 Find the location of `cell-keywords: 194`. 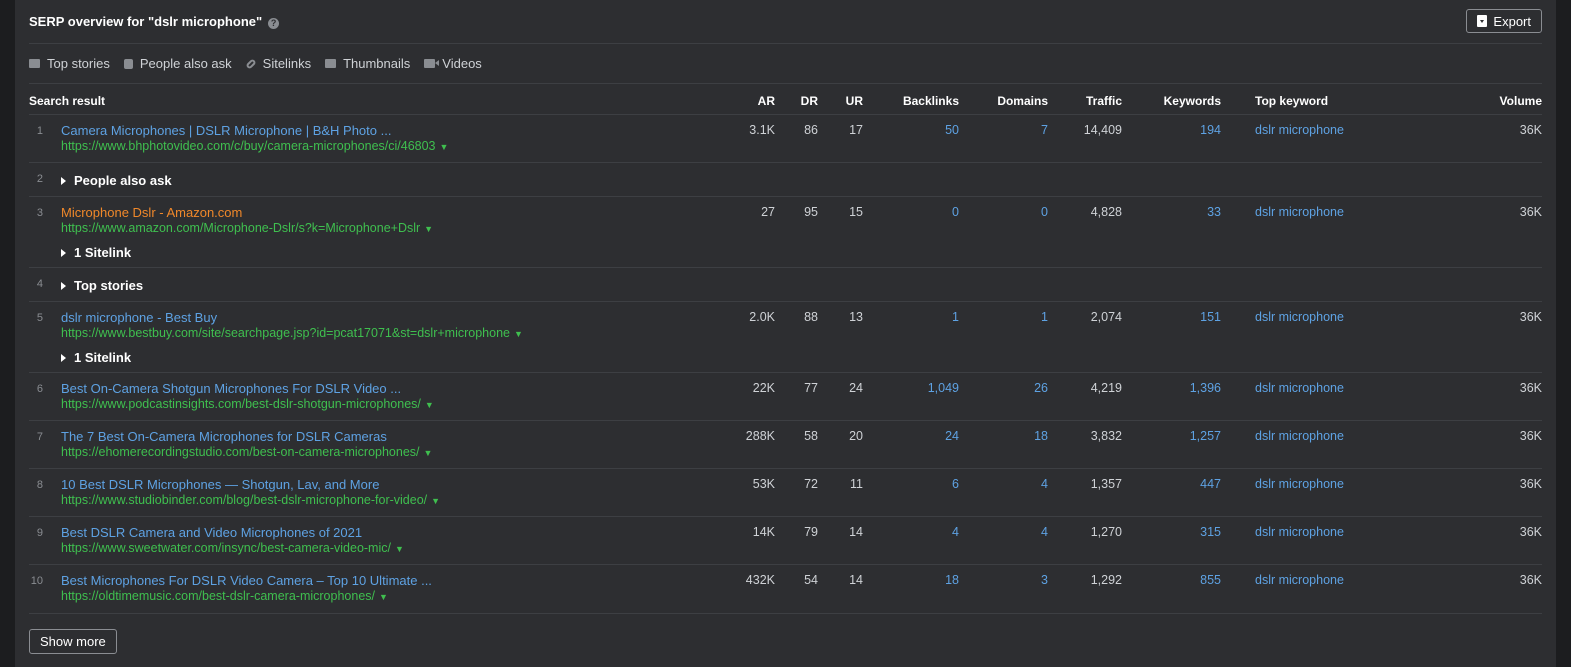

cell-keywords: 194 is located at coordinates (1210, 130).